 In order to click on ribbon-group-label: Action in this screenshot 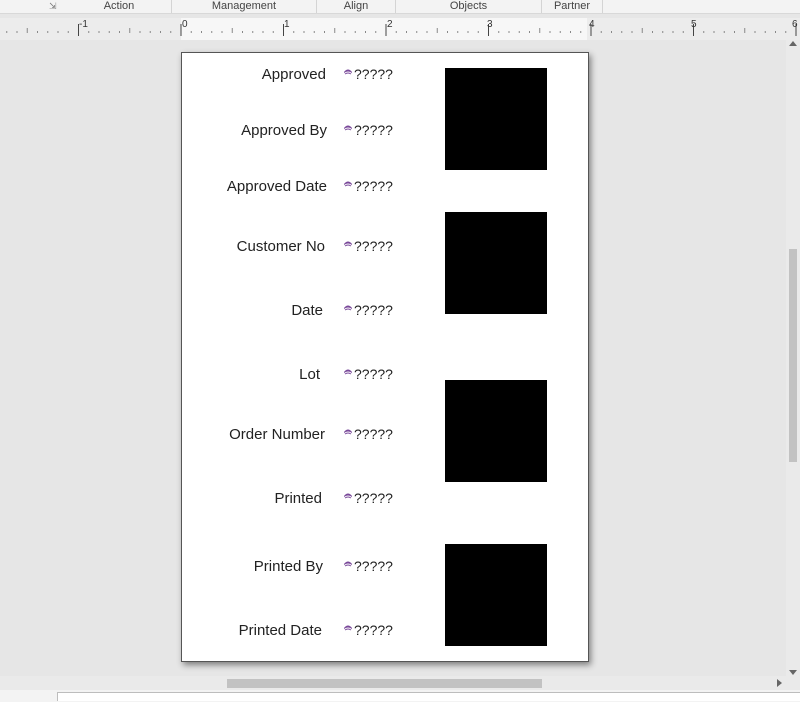, I will do `click(119, 6)`.